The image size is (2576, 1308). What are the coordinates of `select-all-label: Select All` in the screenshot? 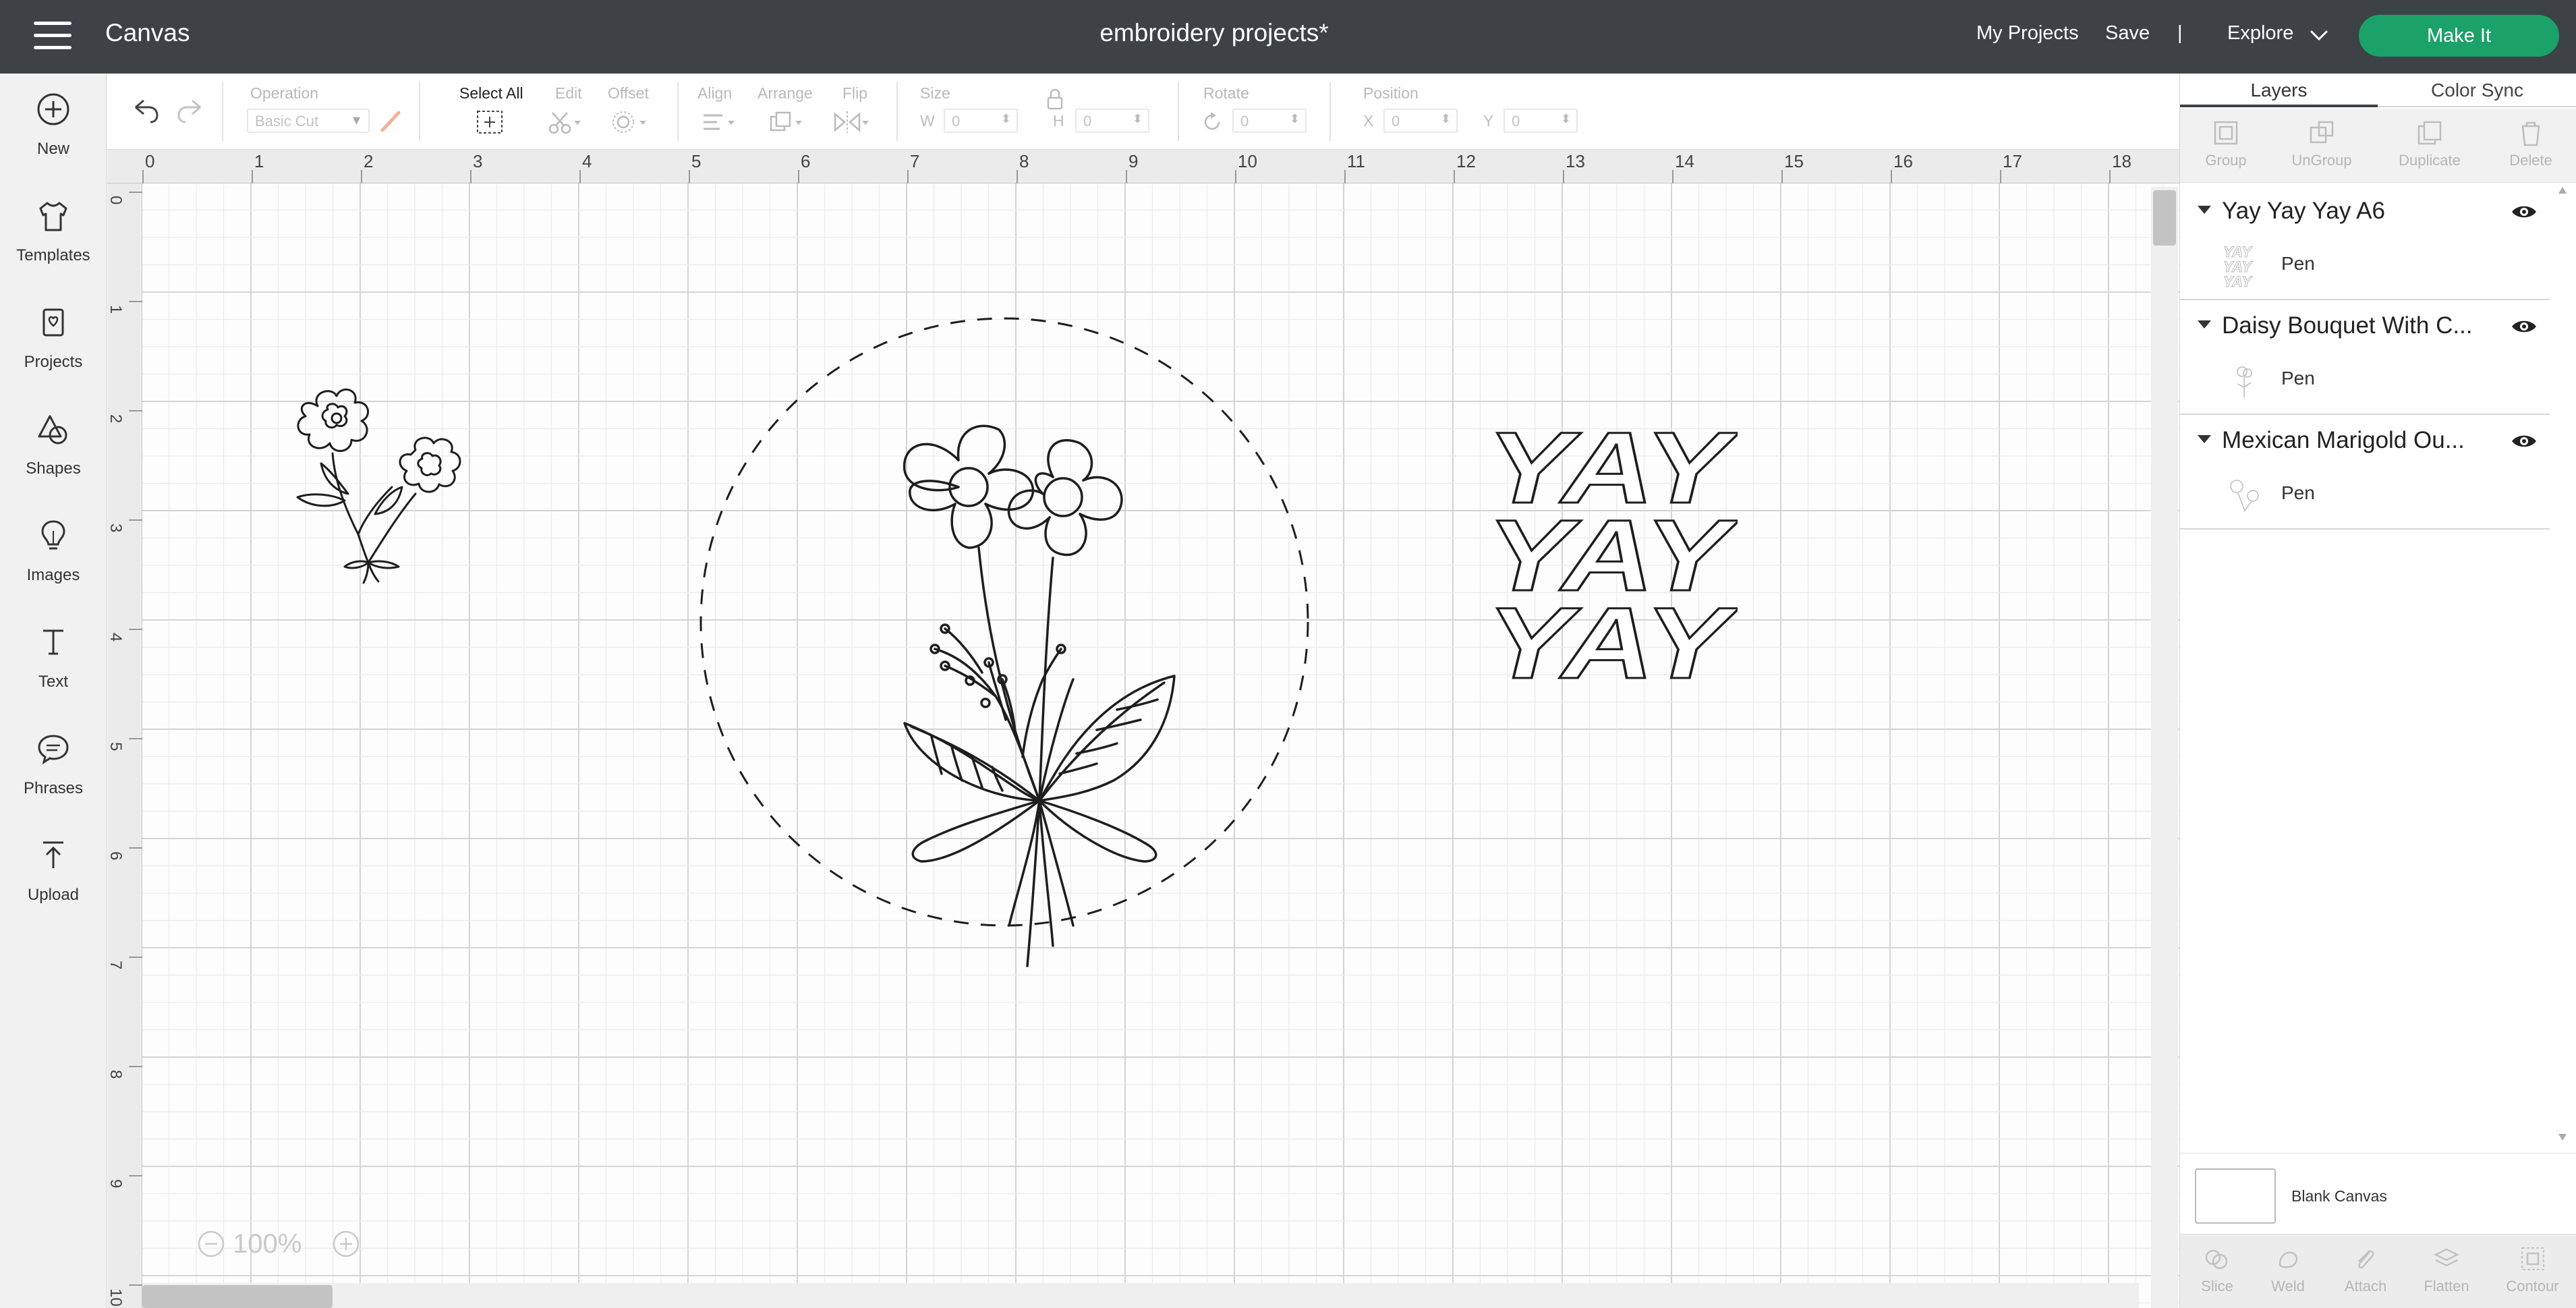 It's located at (491, 93).